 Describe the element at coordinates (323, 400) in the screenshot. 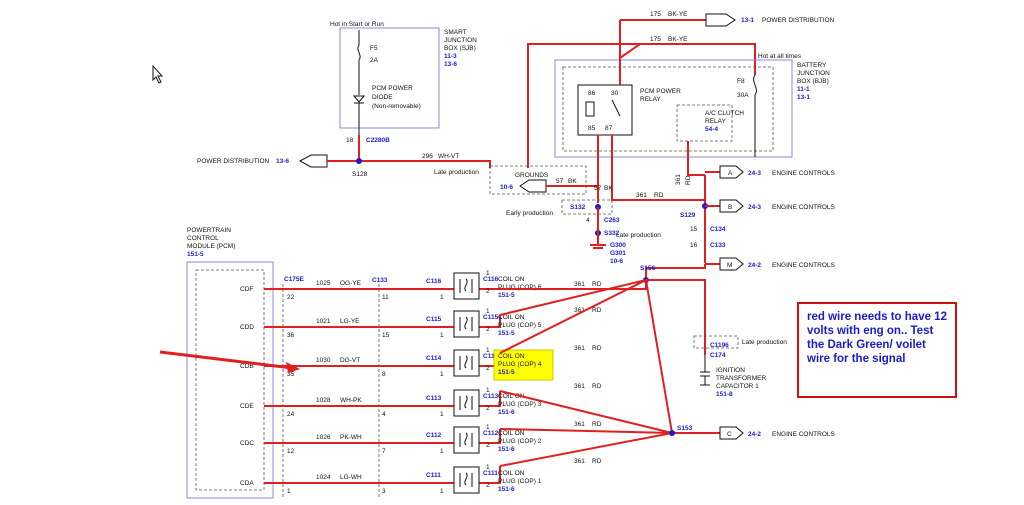

I see `wire-num: 1028` at that location.